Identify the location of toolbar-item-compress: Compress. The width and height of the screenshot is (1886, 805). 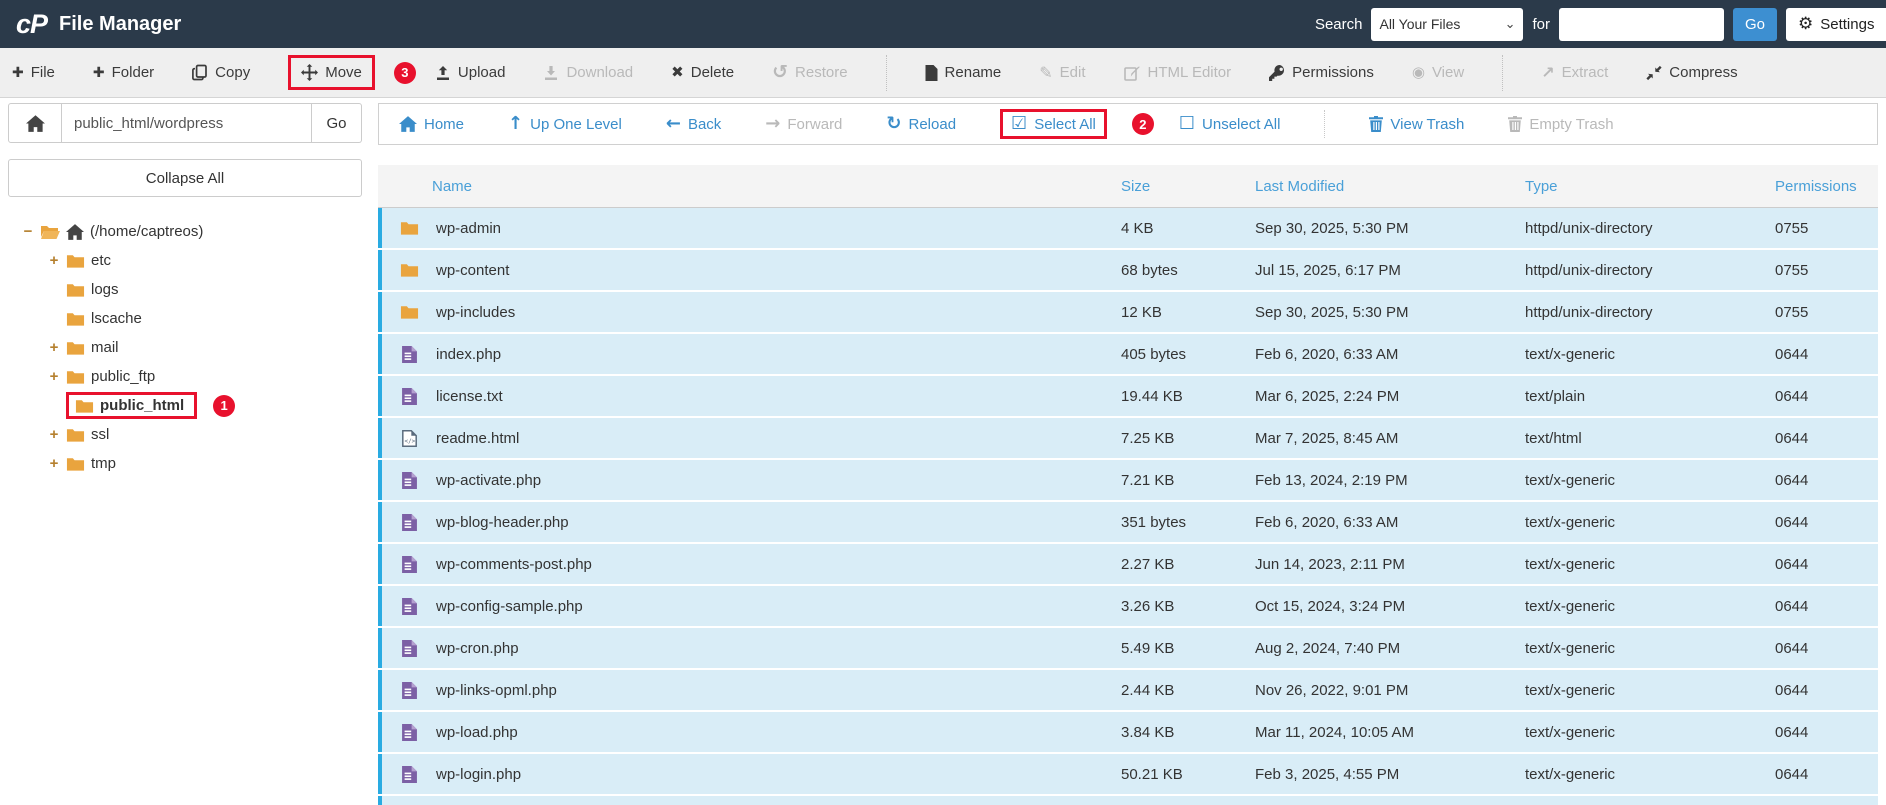
(1692, 72).